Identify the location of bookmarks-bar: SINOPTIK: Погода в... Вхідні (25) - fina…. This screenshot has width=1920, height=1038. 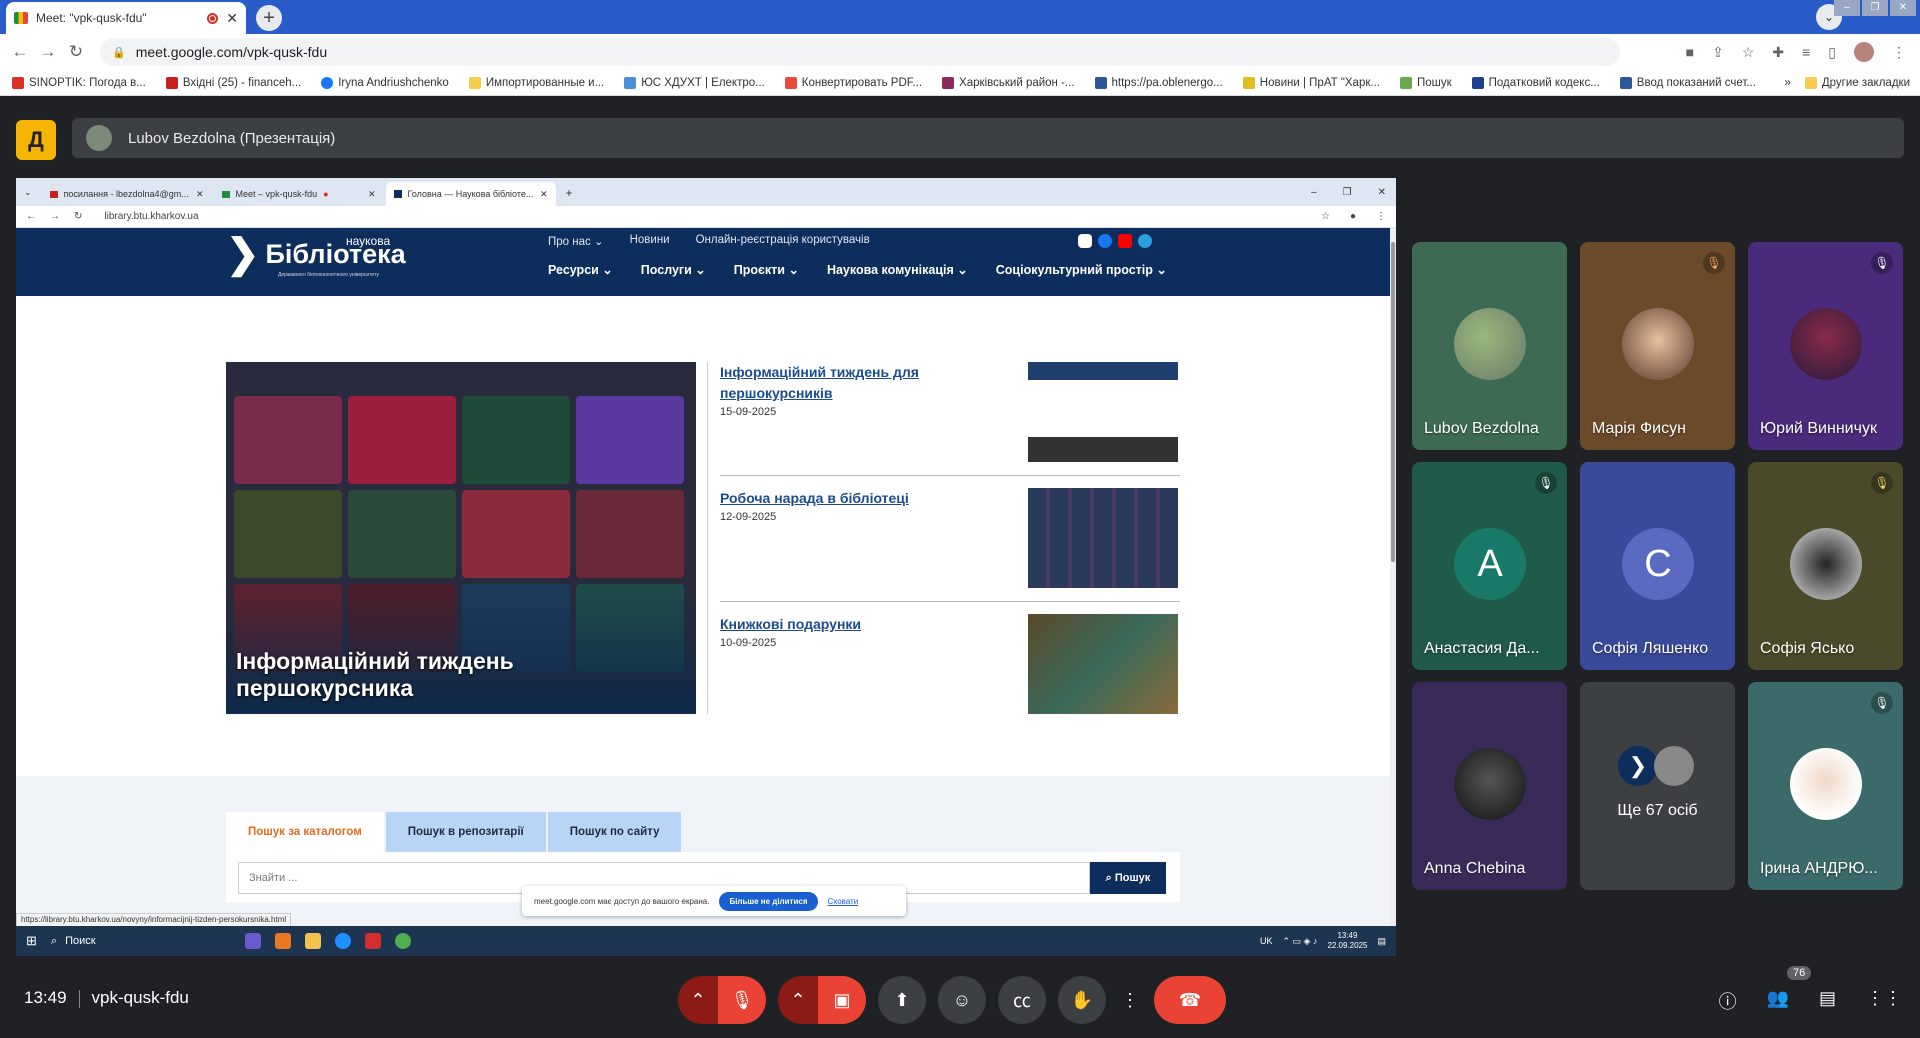
(960, 83).